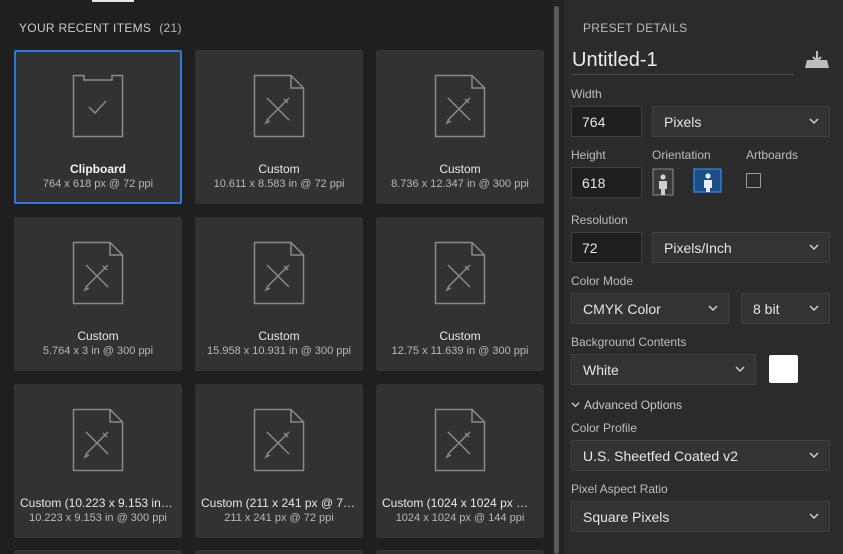  I want to click on recent-item-card: Custom 5.764 x 3 in @ 300 ppi, so click(98, 294).